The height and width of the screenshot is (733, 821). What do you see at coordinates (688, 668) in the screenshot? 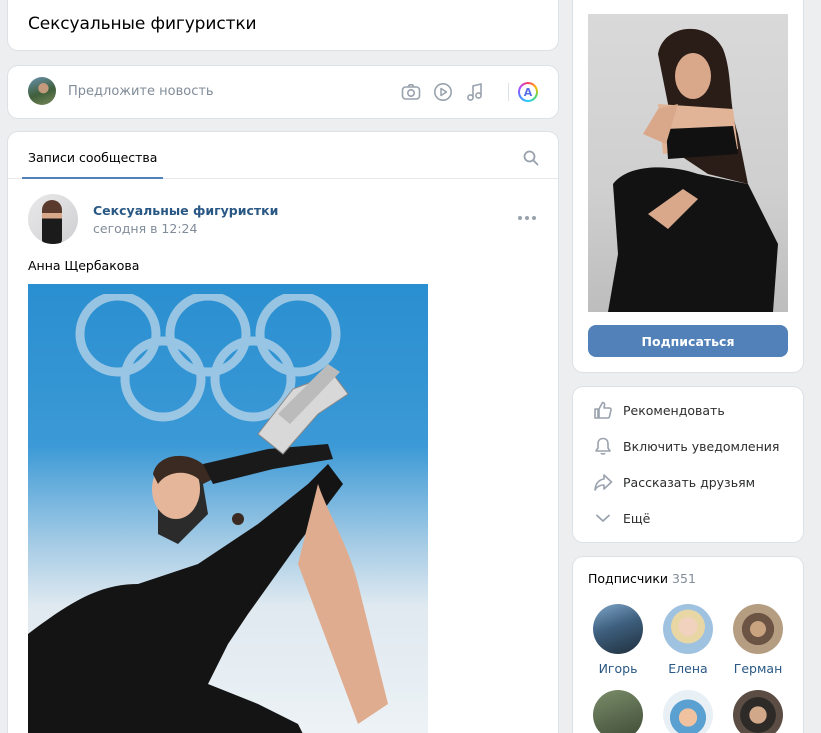
I see `subscriber-name: Елена` at bounding box center [688, 668].